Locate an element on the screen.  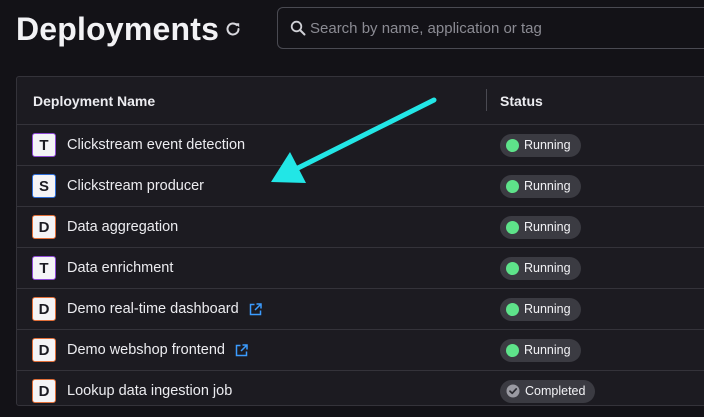
search-icon is located at coordinates (298, 28).